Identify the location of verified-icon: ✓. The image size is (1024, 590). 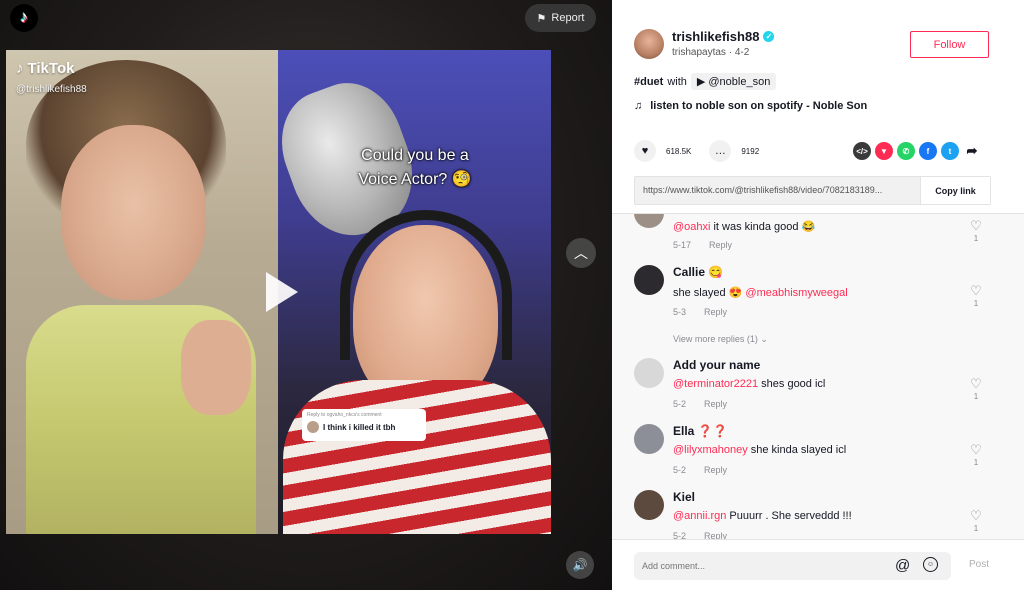
(769, 36).